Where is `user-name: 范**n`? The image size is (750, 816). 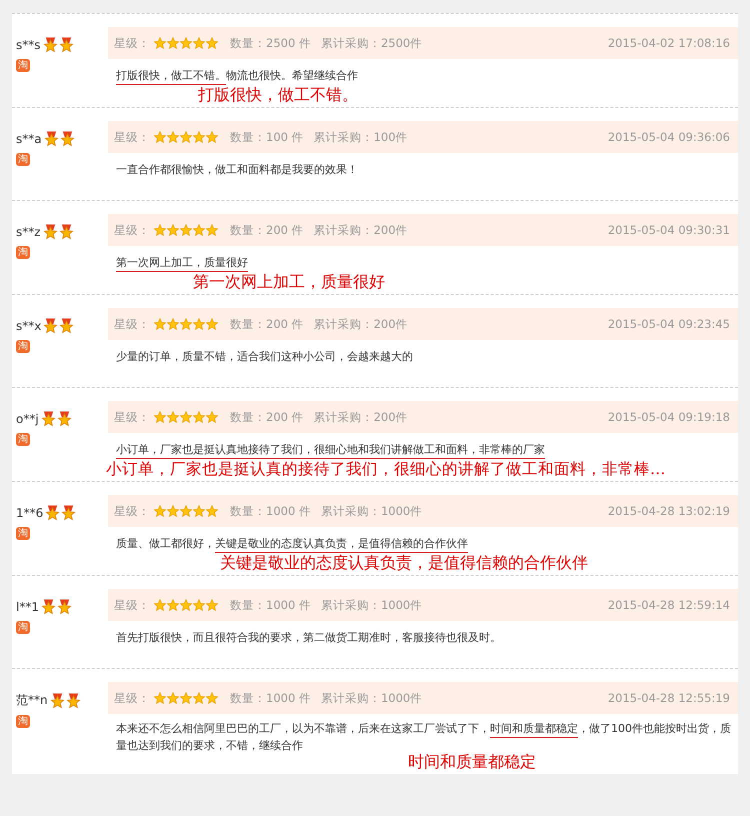
user-name: 范**n is located at coordinates (32, 700).